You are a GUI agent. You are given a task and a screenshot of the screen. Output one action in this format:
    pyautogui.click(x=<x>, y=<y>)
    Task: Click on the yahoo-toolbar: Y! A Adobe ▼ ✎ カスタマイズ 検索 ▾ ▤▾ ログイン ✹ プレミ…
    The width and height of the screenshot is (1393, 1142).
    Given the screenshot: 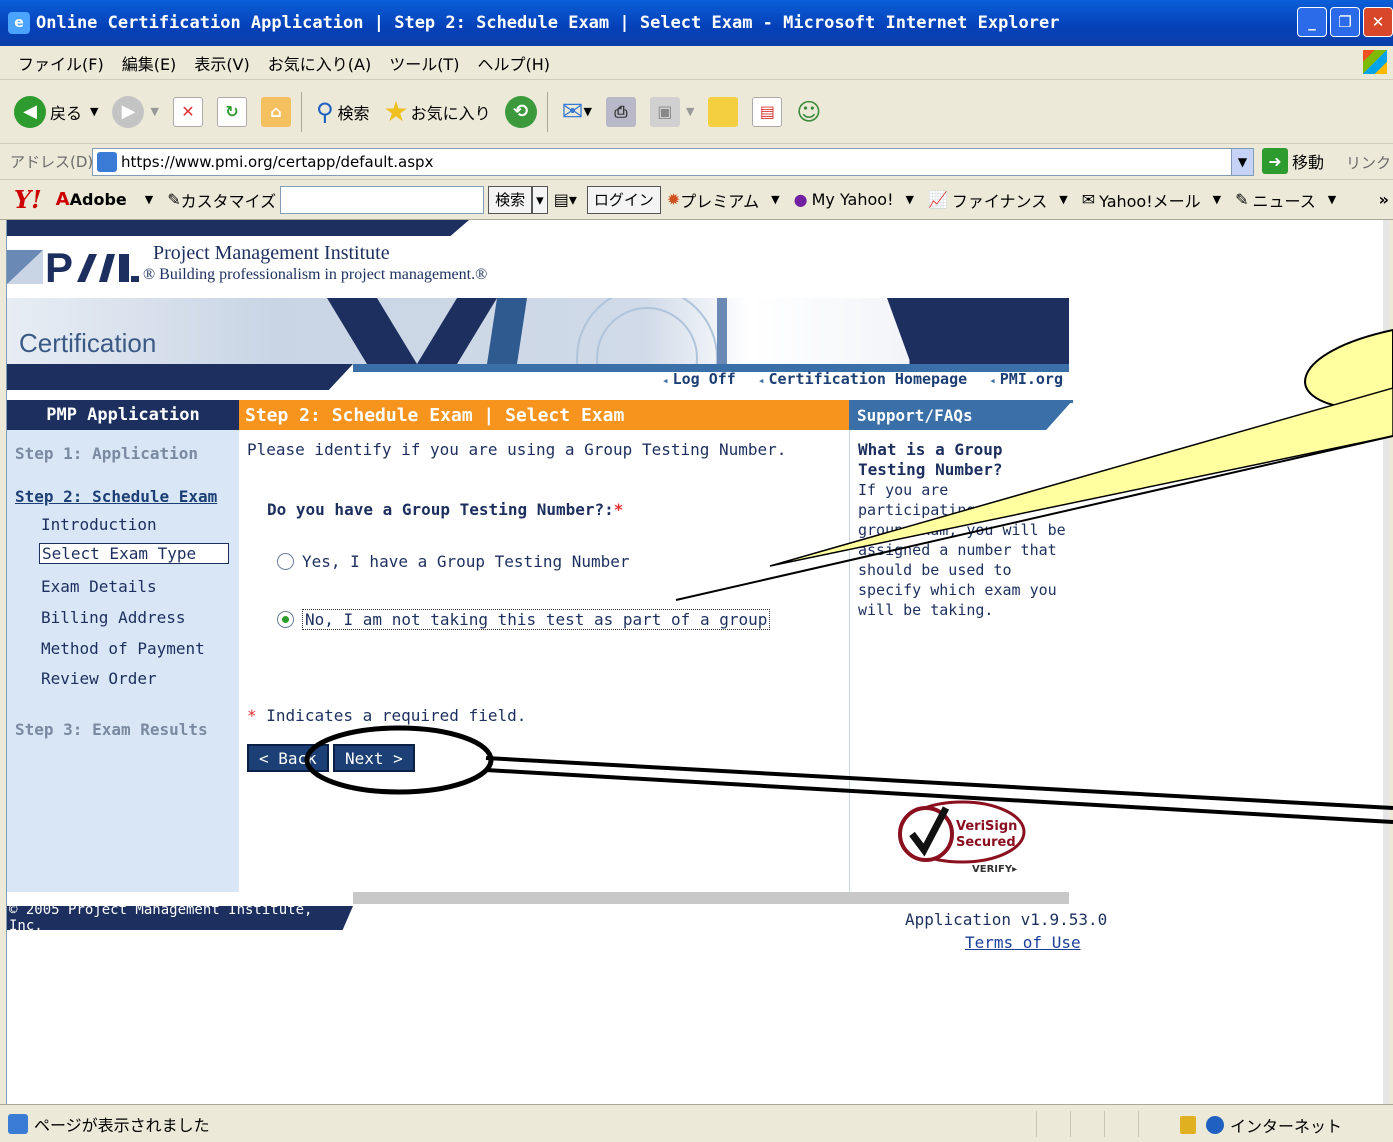 What is the action you would take?
    pyautogui.click(x=696, y=200)
    